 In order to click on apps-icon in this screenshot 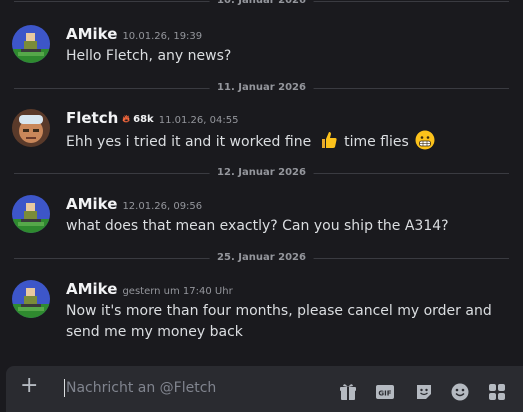, I will do `click(497, 392)`.